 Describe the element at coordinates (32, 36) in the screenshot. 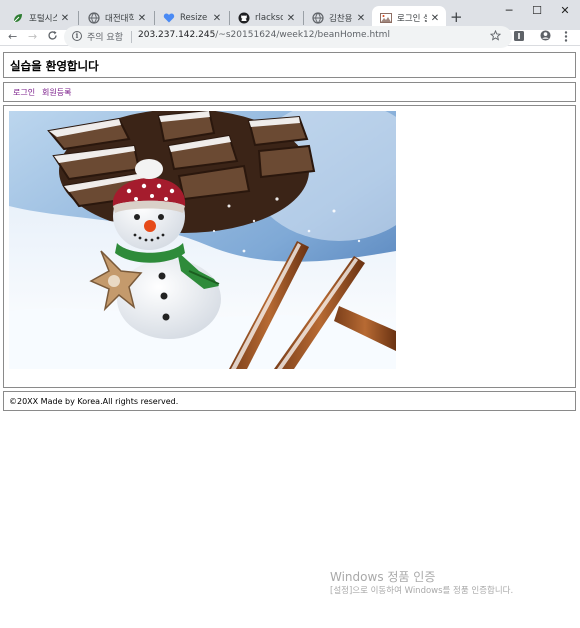

I see `forward-button: →` at that location.